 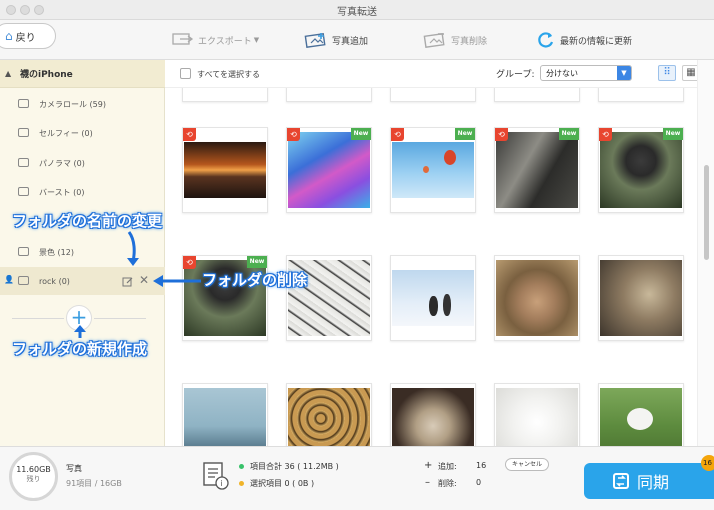 I want to click on device-header: ▲ 襪のiPhone, so click(x=82, y=74).